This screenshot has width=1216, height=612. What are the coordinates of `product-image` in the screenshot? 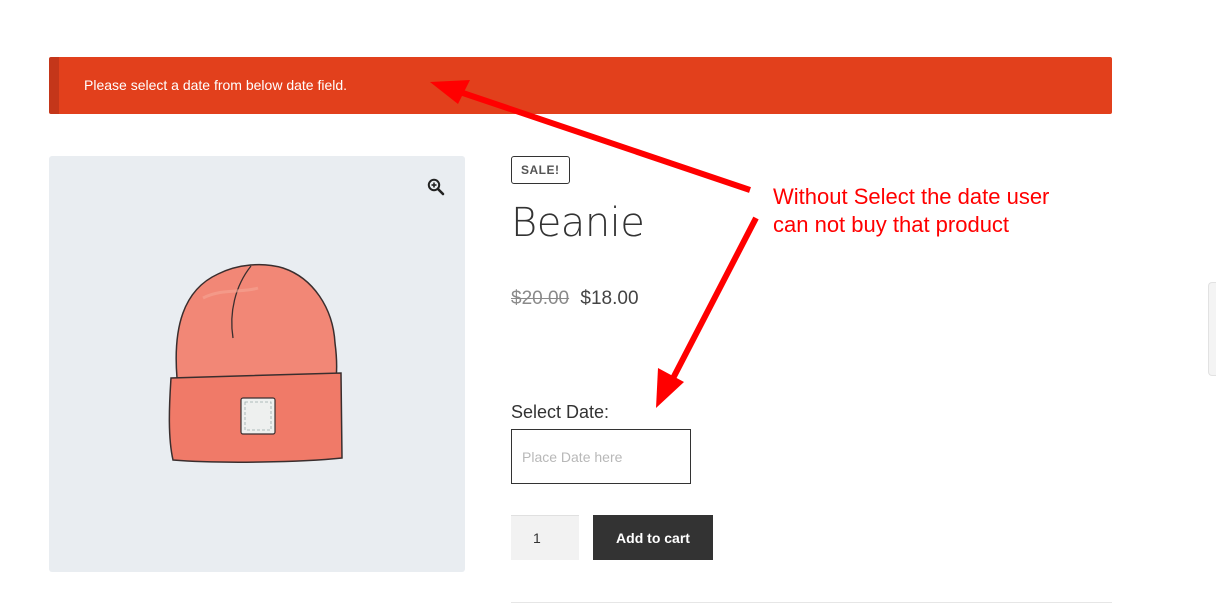 It's located at (255, 363).